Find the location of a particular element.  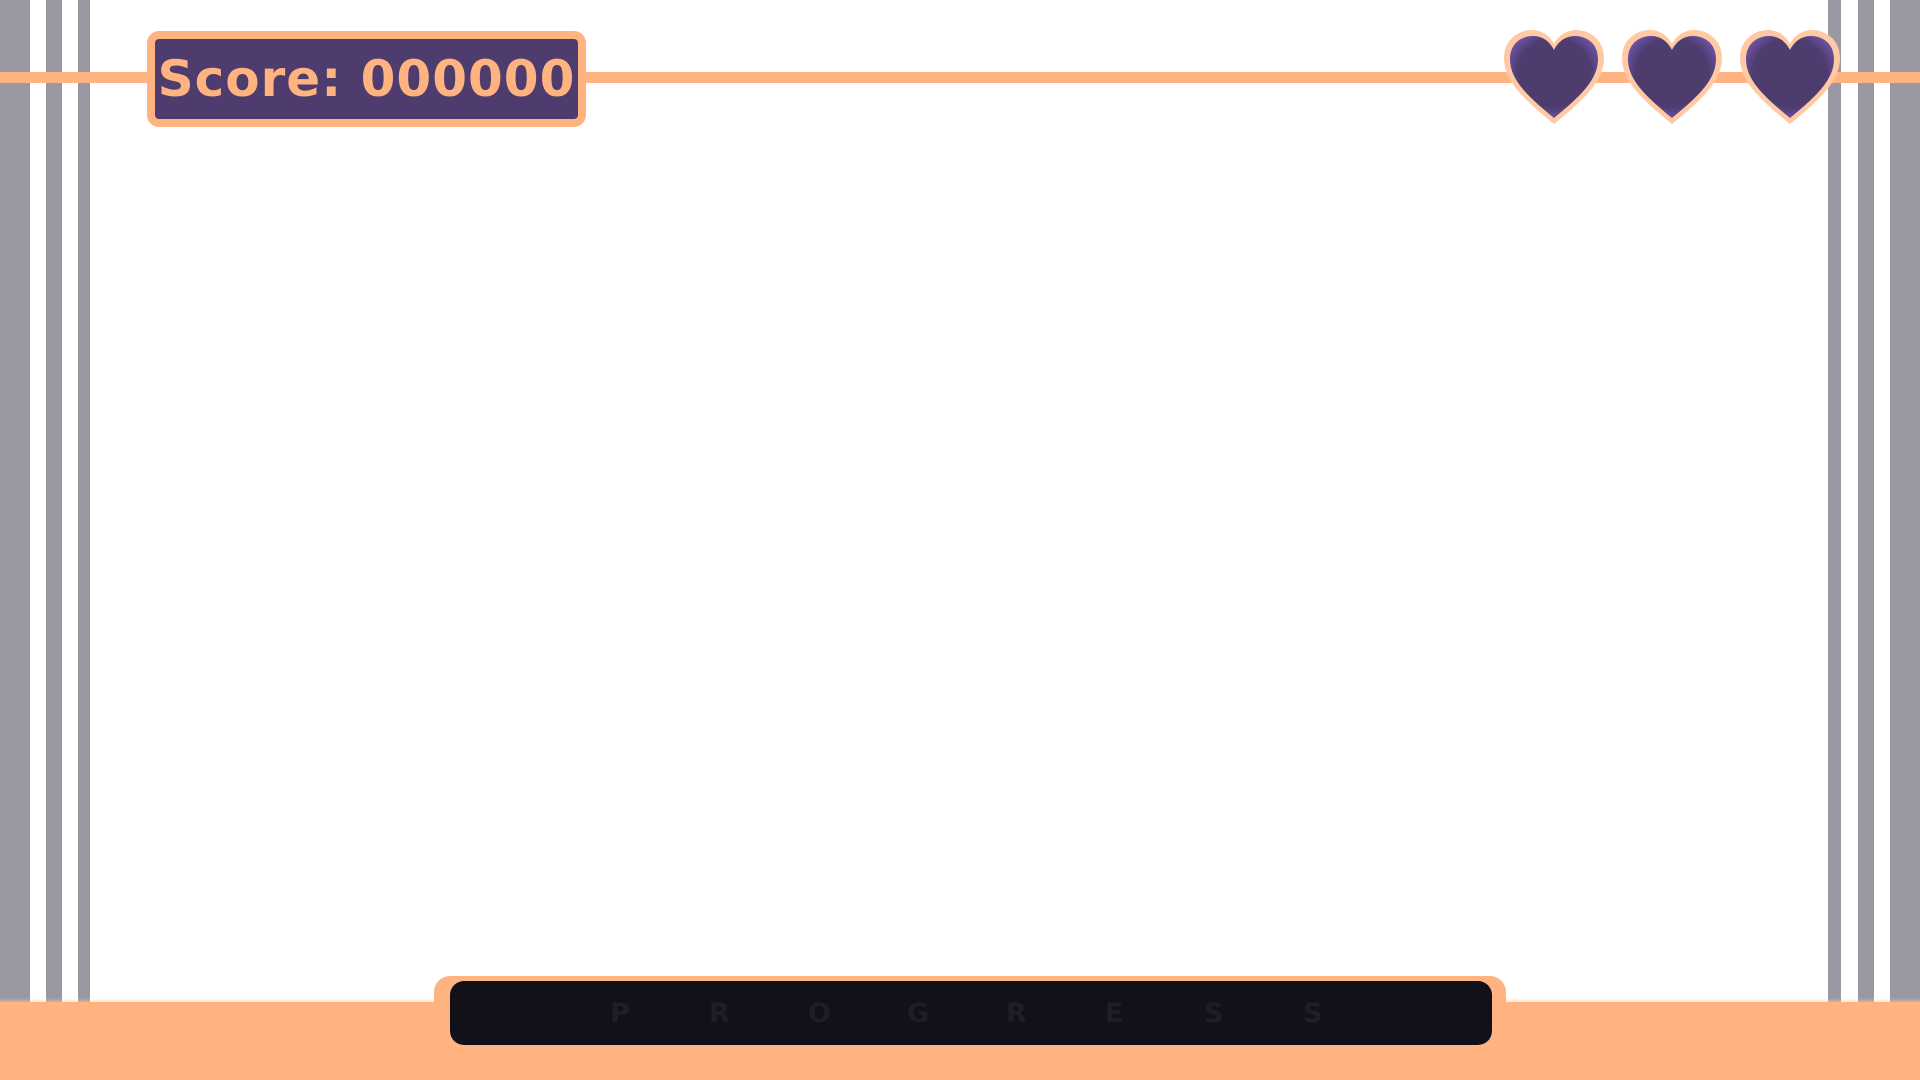

score-text: Score: 000000 is located at coordinates (366, 79).